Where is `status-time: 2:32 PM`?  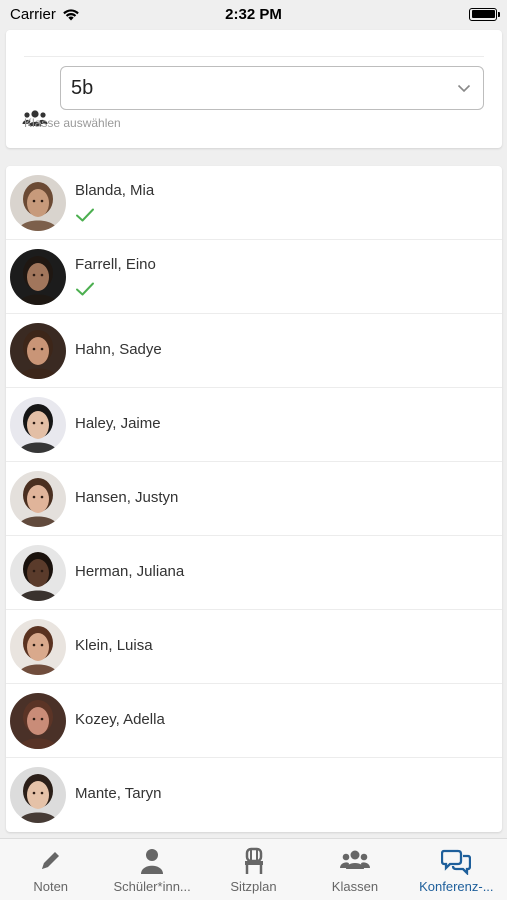 status-time: 2:32 PM is located at coordinates (253, 14).